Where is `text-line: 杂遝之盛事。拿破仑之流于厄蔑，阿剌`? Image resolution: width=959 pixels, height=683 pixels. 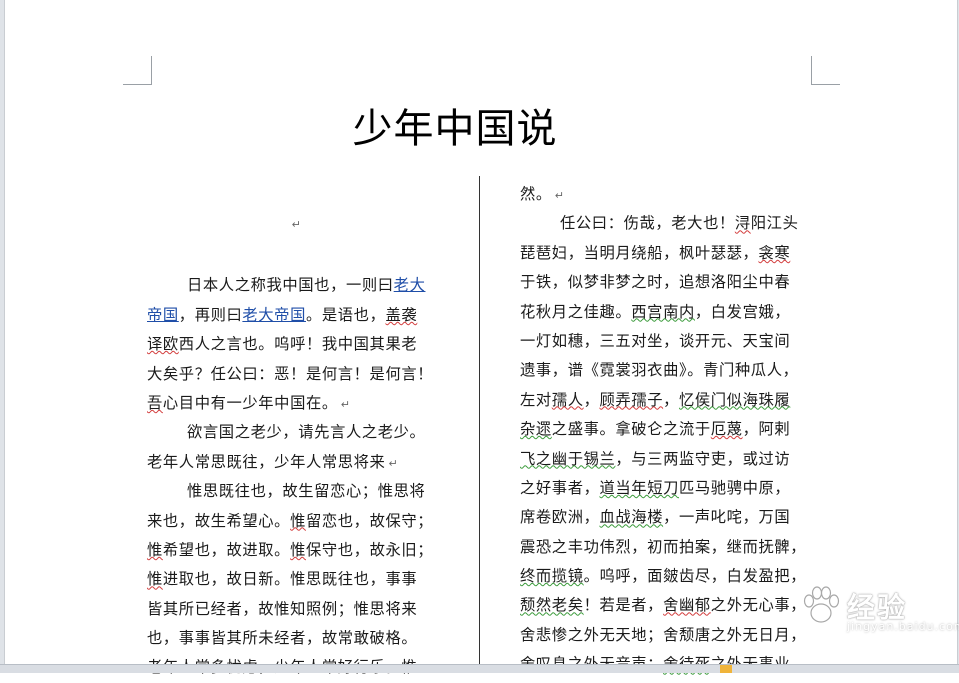 text-line: 杂遝之盛事。拿破仑之流于厄蔑，阿剌 is located at coordinates (668, 429).